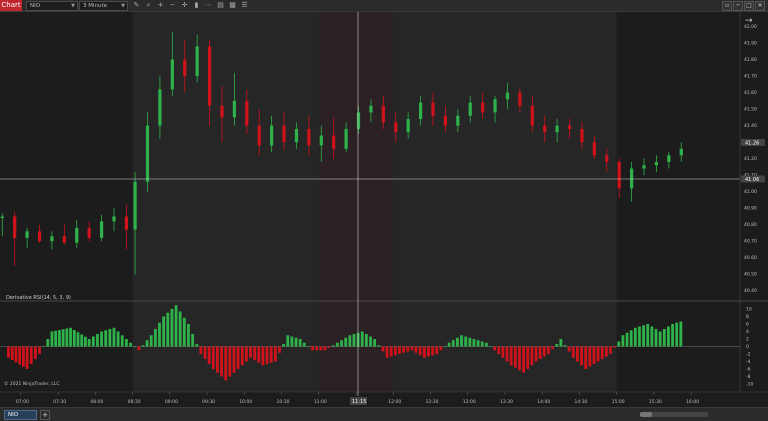 This screenshot has height=421, width=768. Describe the element at coordinates (45, 415) in the screenshot. I see `add-tab-button: +` at that location.